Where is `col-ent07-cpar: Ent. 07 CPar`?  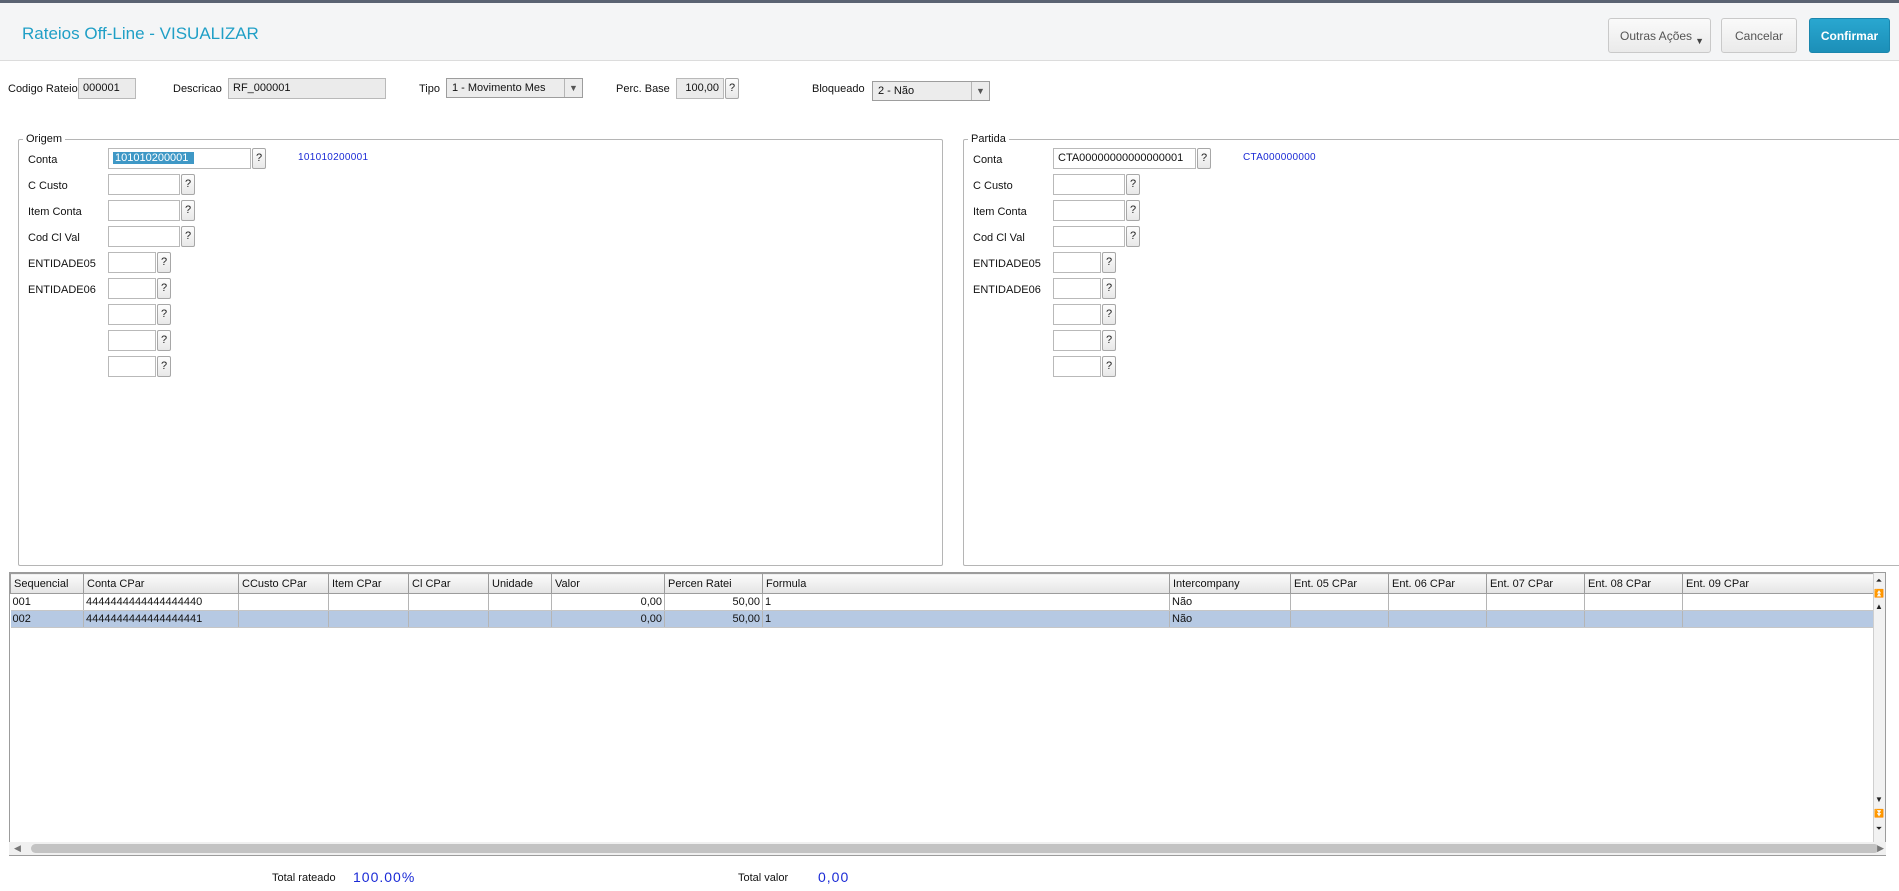
col-ent07-cpar: Ent. 07 CPar is located at coordinates (1535, 583).